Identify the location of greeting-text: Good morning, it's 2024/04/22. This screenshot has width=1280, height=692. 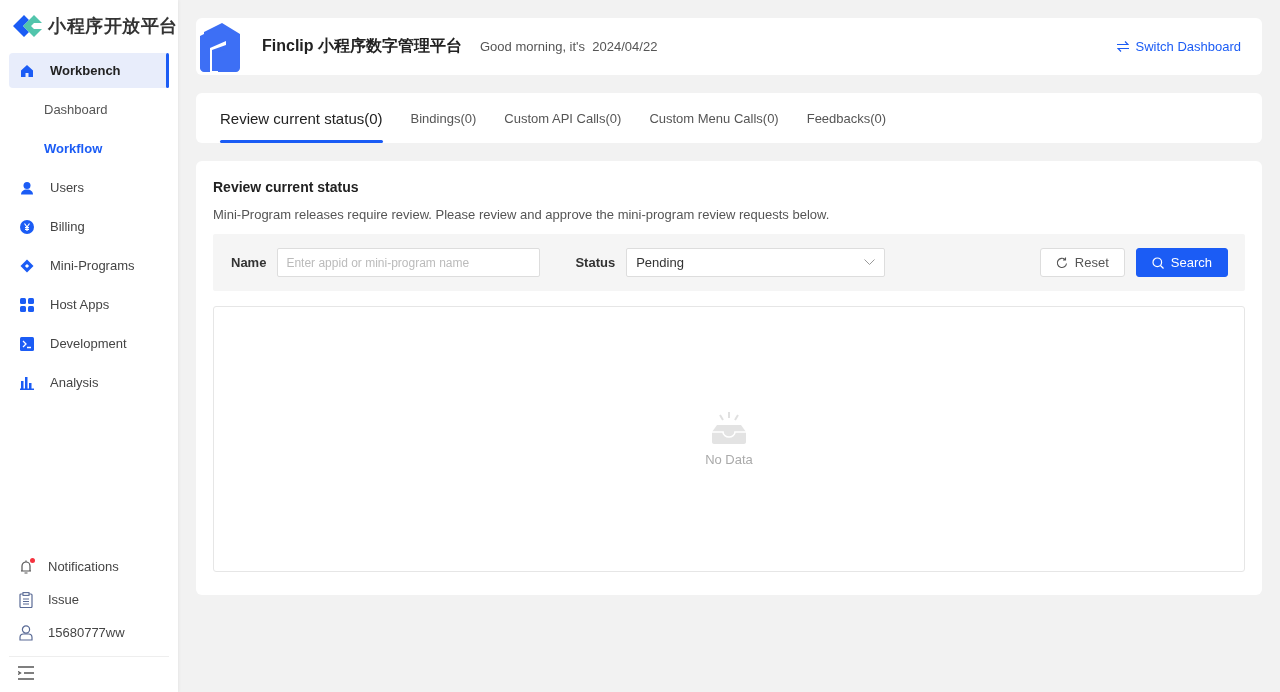
(569, 46).